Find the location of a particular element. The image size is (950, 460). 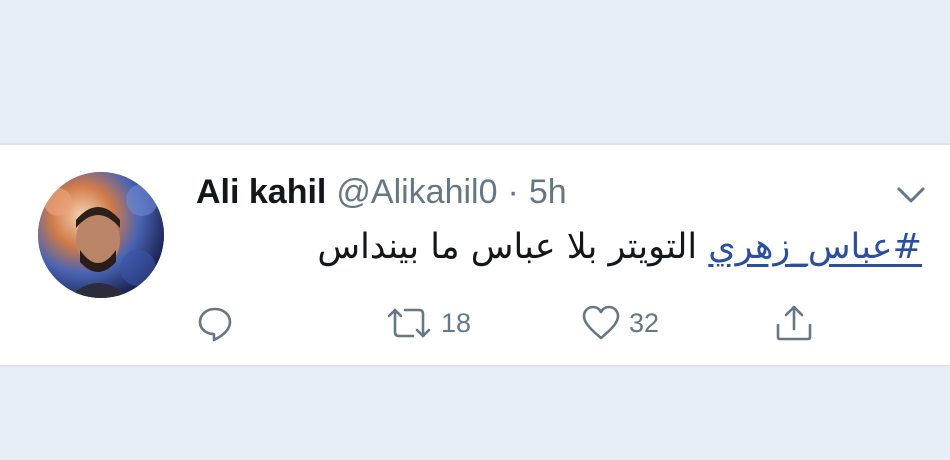

retweet-count: 18 is located at coordinates (456, 322).